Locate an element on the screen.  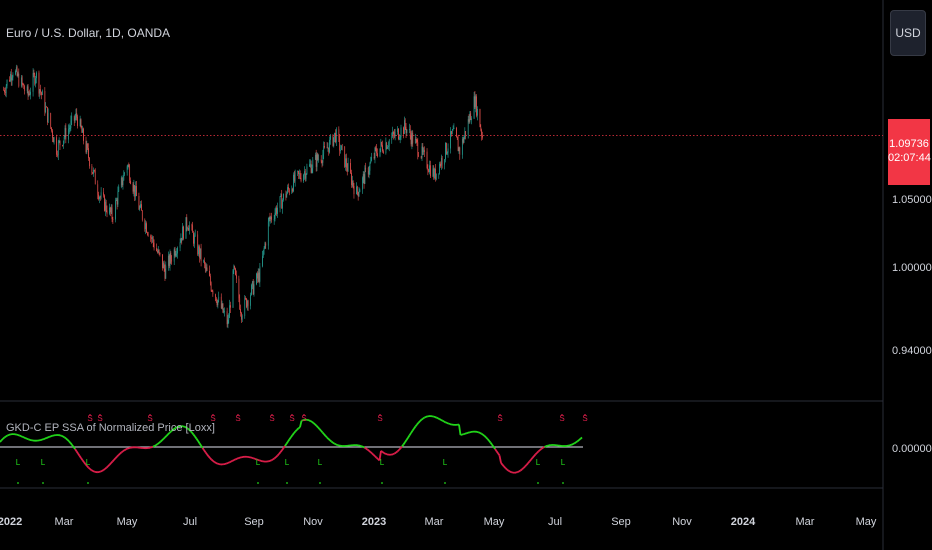
time-axis-label: Nov is located at coordinates (682, 522).